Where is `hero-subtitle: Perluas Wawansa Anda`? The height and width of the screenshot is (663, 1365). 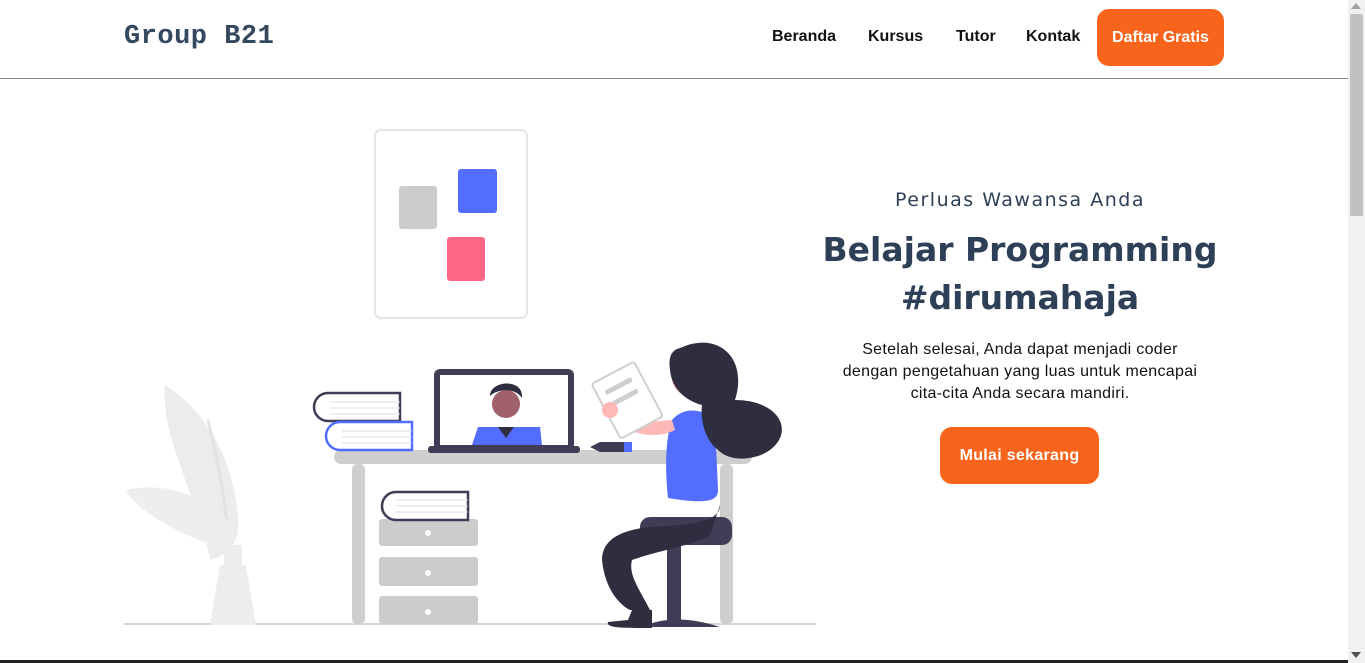
hero-subtitle: Perluas Wawansa Anda is located at coordinates (1020, 200).